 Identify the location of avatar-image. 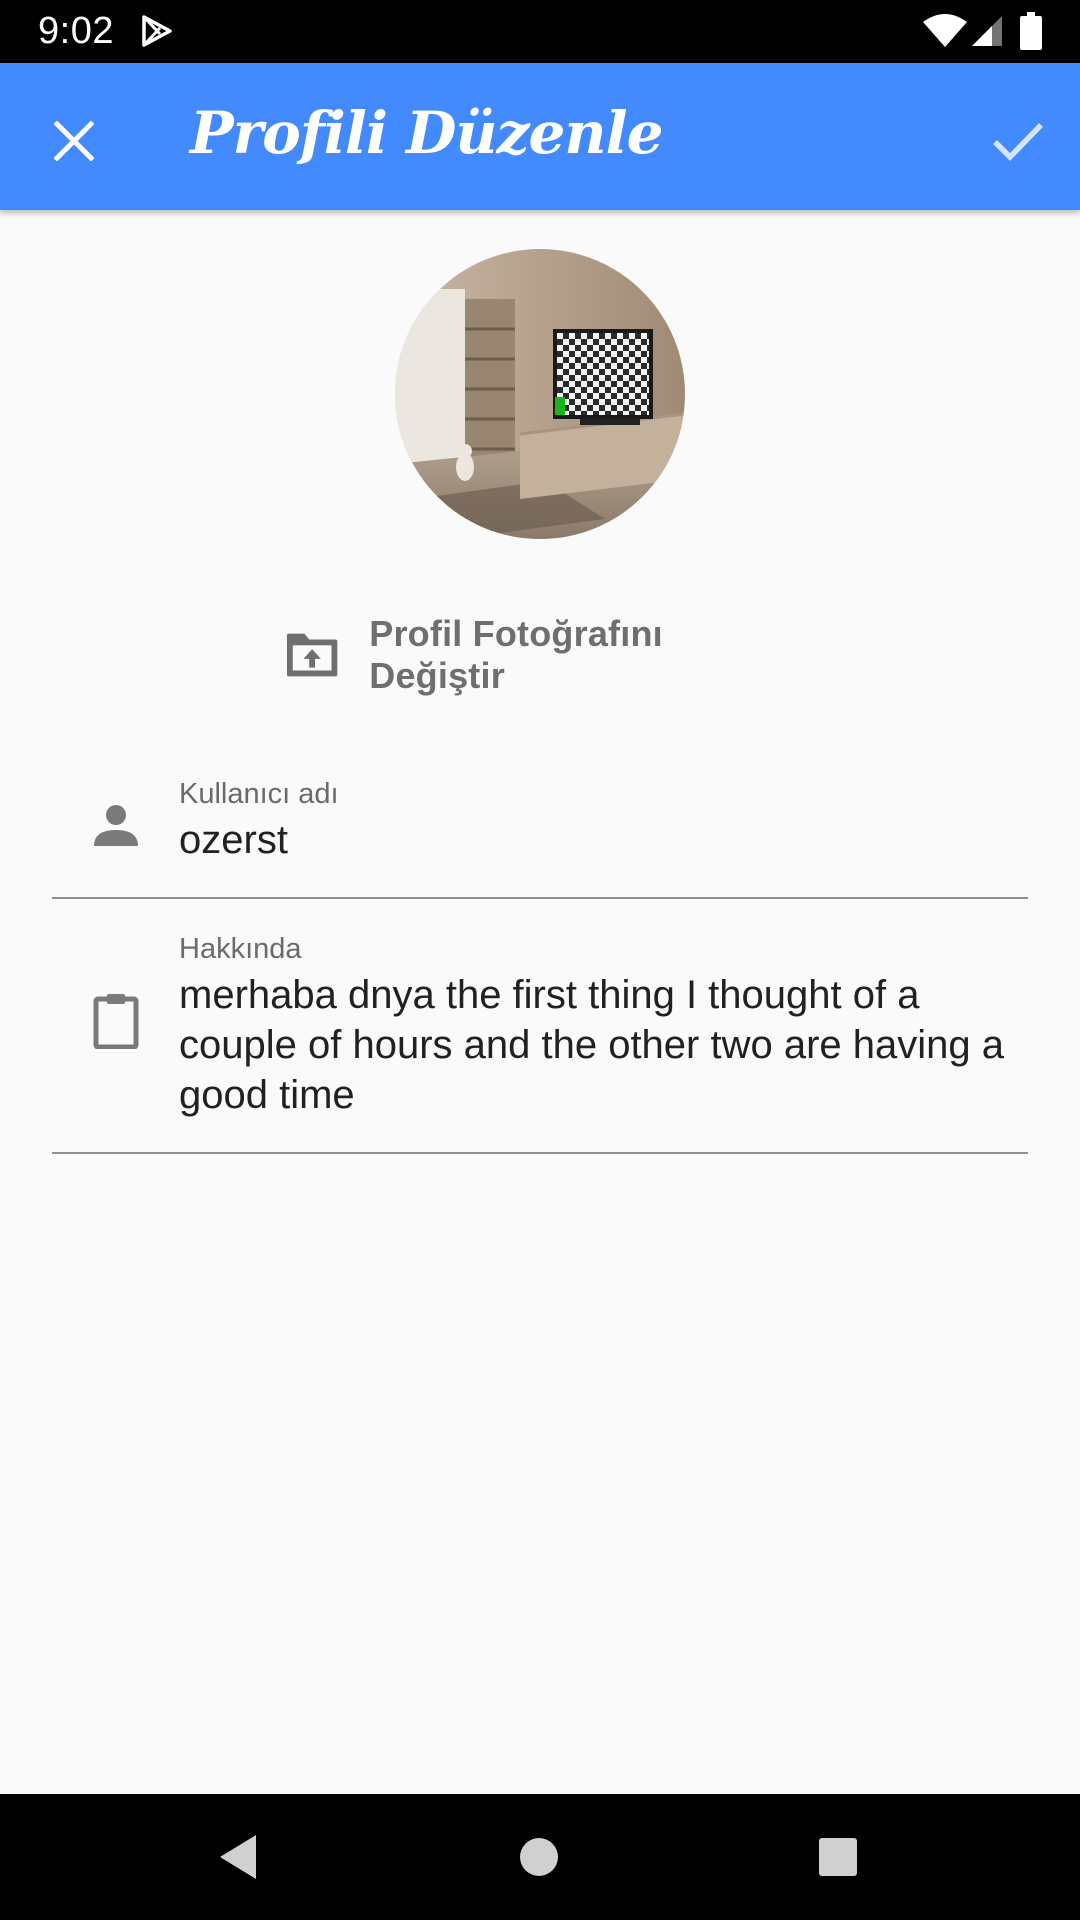
(540, 394).